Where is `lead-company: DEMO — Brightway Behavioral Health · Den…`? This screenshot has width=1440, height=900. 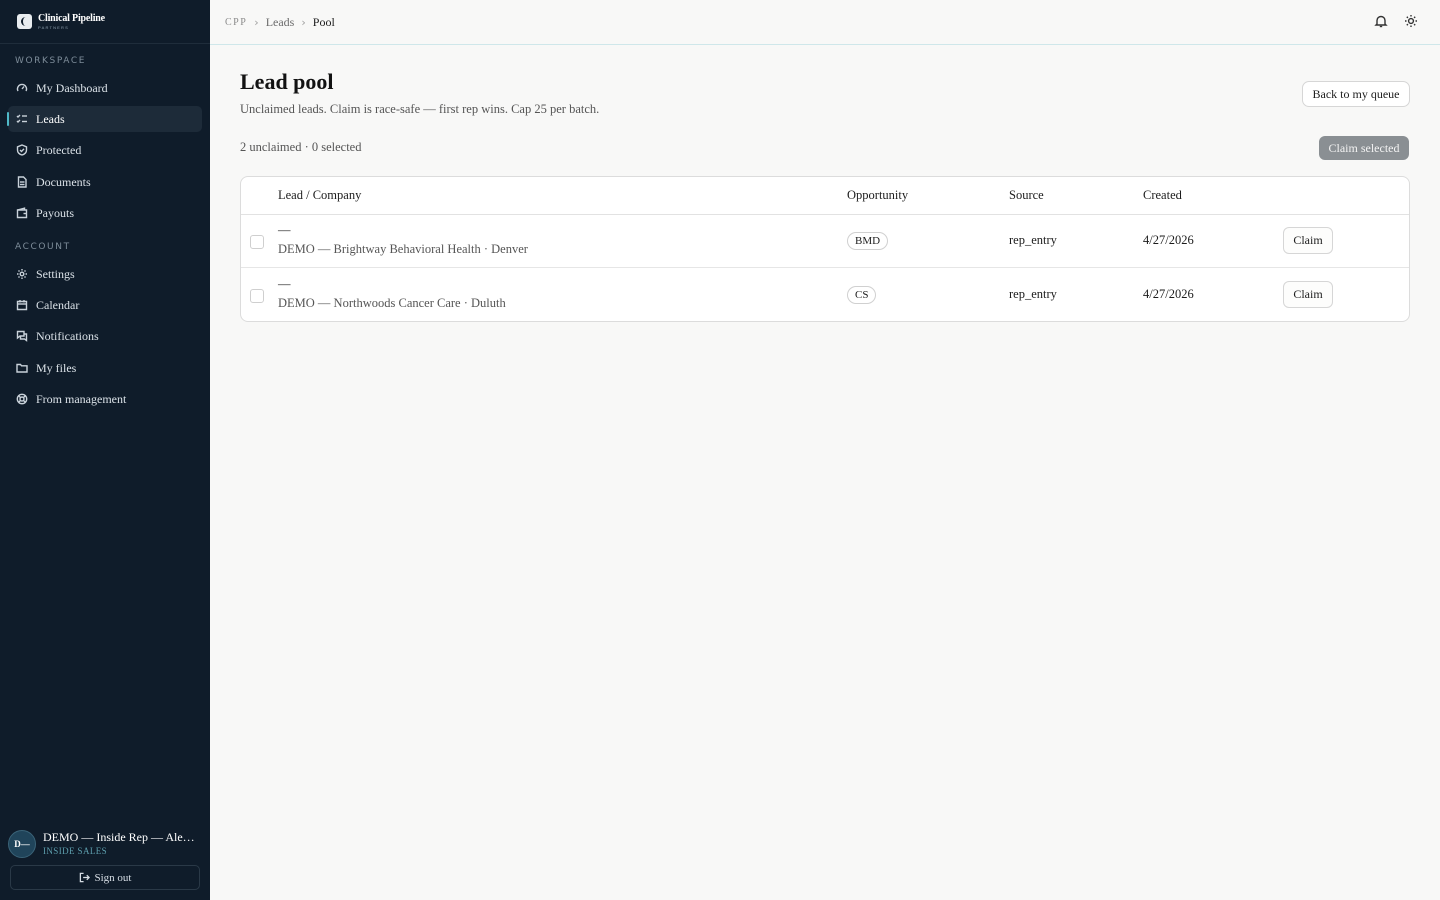 lead-company: DEMO — Brightway Behavioral Health · Den… is located at coordinates (403, 249).